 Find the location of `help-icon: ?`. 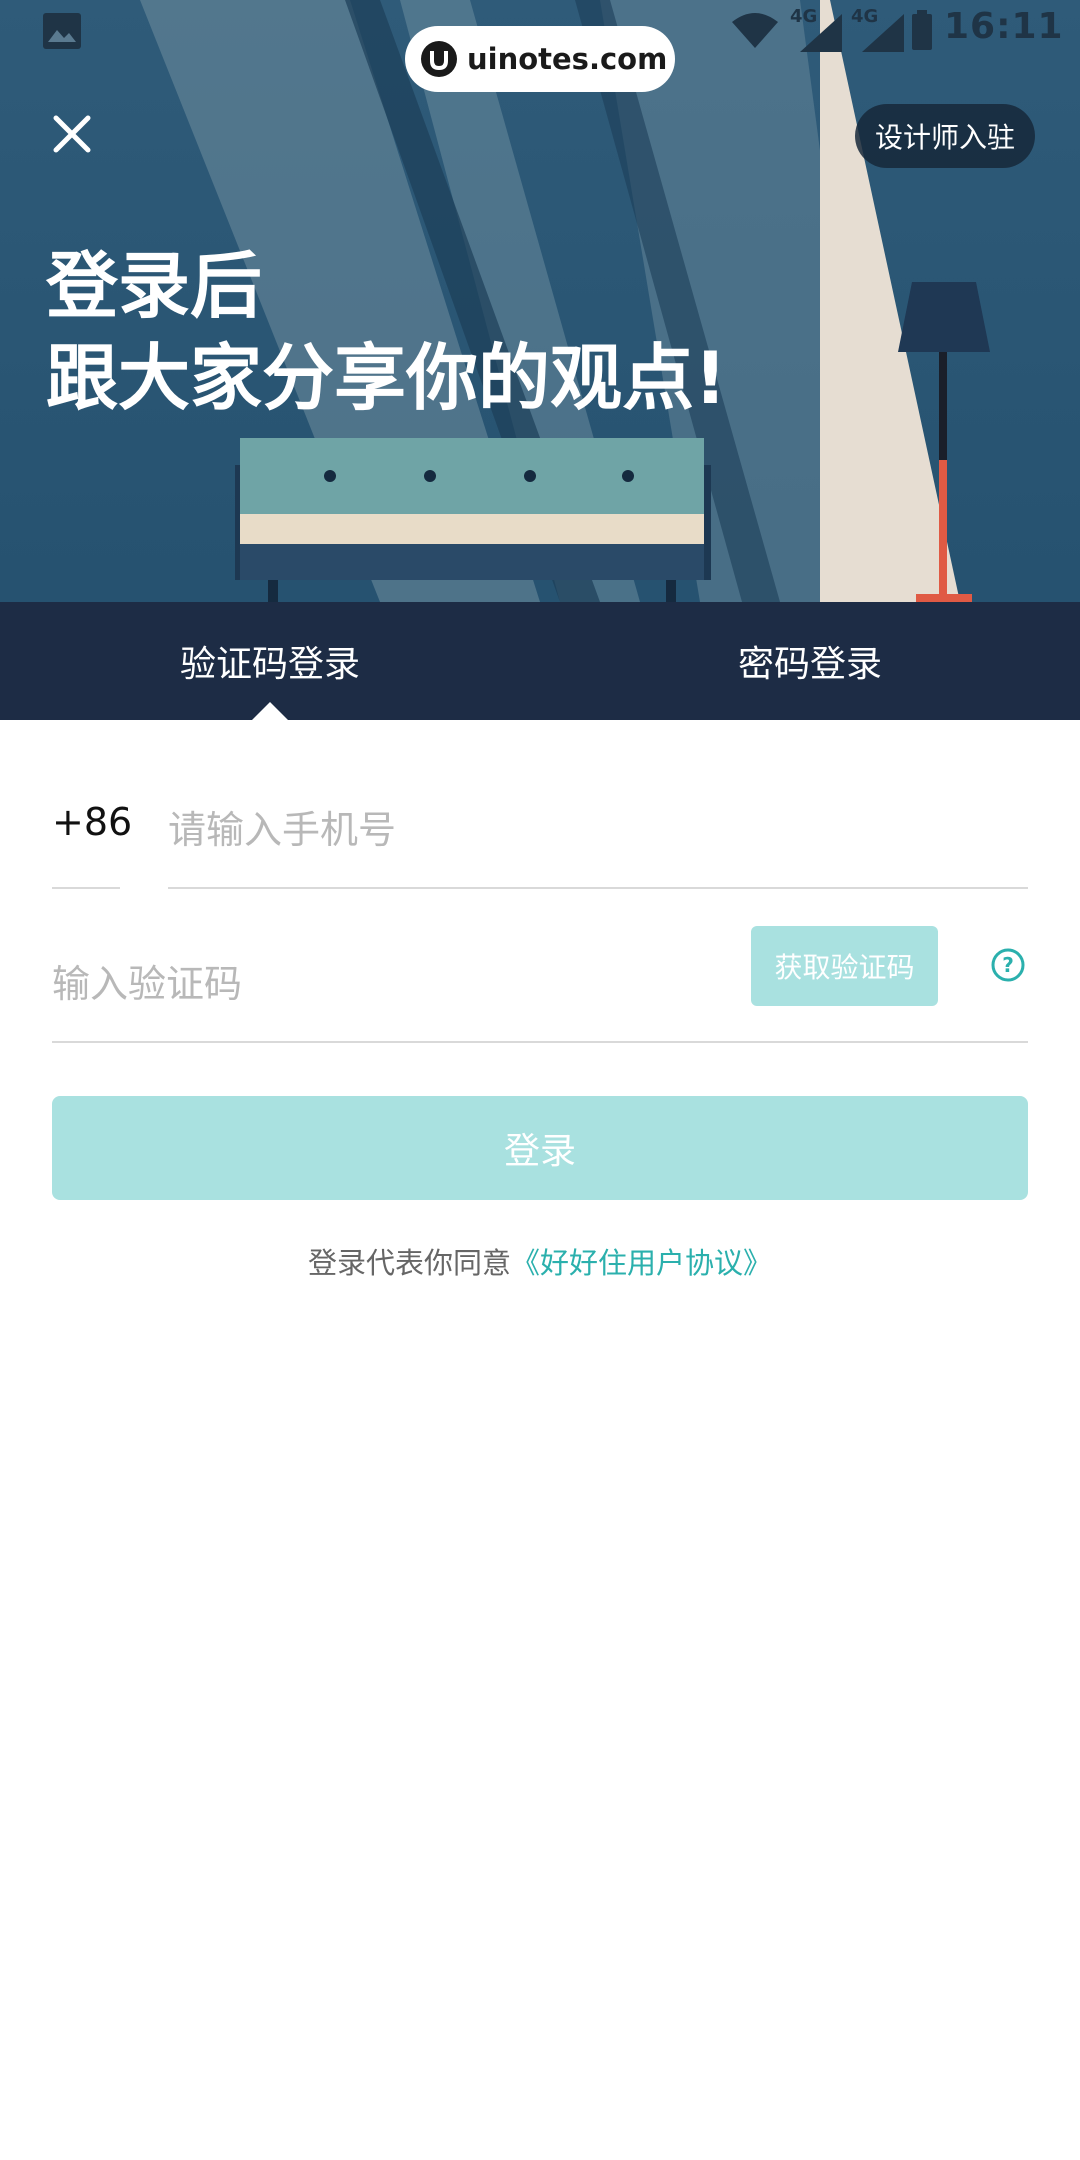

help-icon: ? is located at coordinates (1008, 965).